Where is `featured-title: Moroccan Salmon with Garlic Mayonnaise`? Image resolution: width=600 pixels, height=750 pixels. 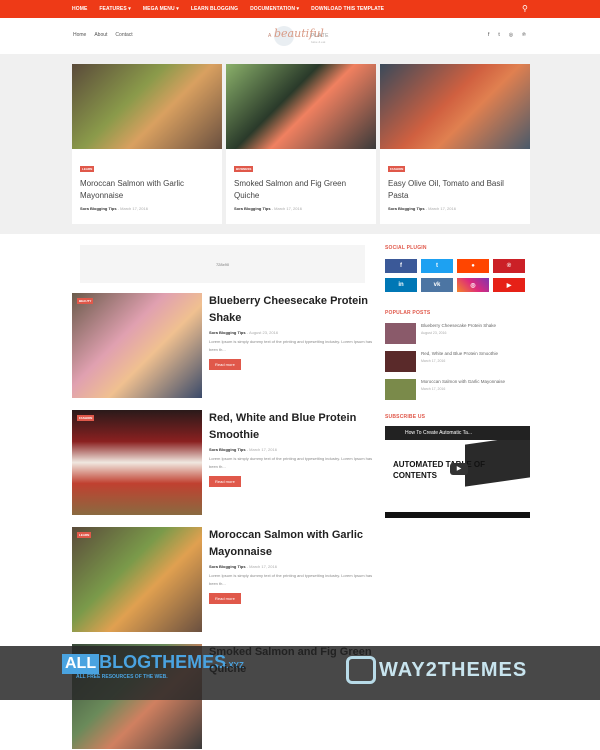
featured-title: Moroccan Salmon with Garlic Mayonnaise is located at coordinates (147, 189).